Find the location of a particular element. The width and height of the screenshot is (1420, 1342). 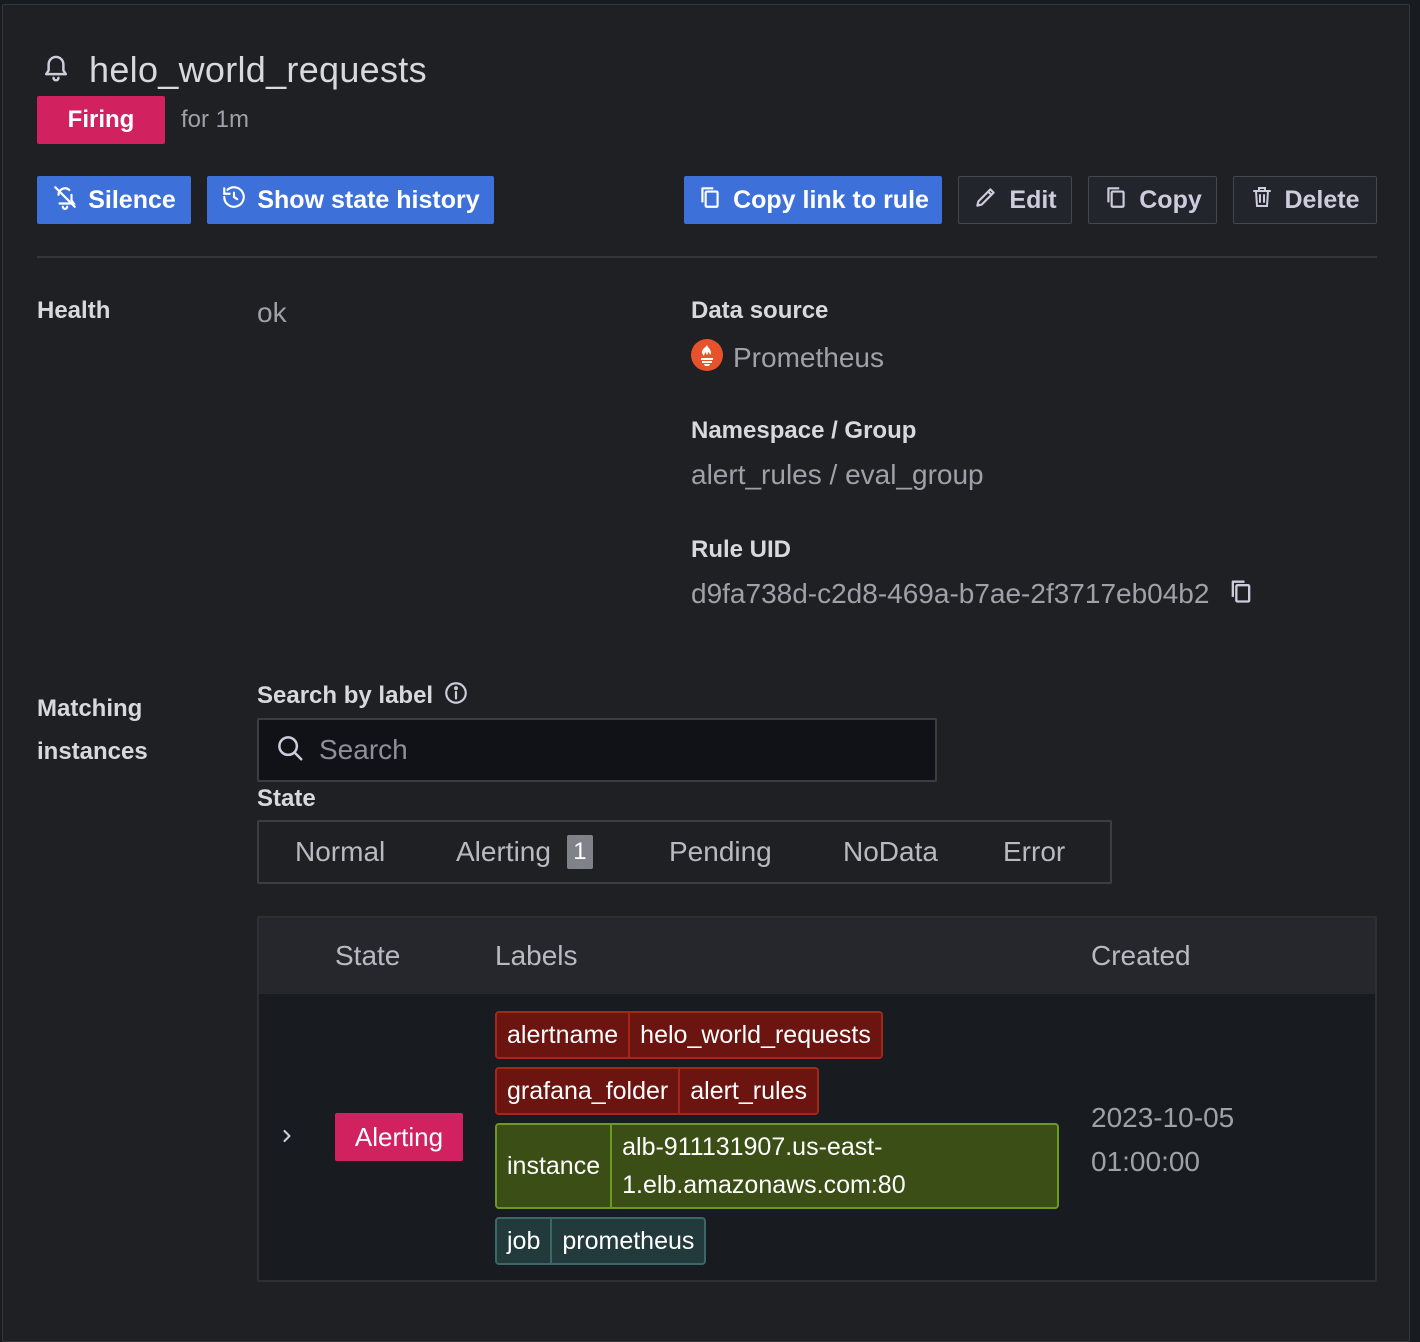

created-time: 01:00:00 is located at coordinates (1145, 1161).